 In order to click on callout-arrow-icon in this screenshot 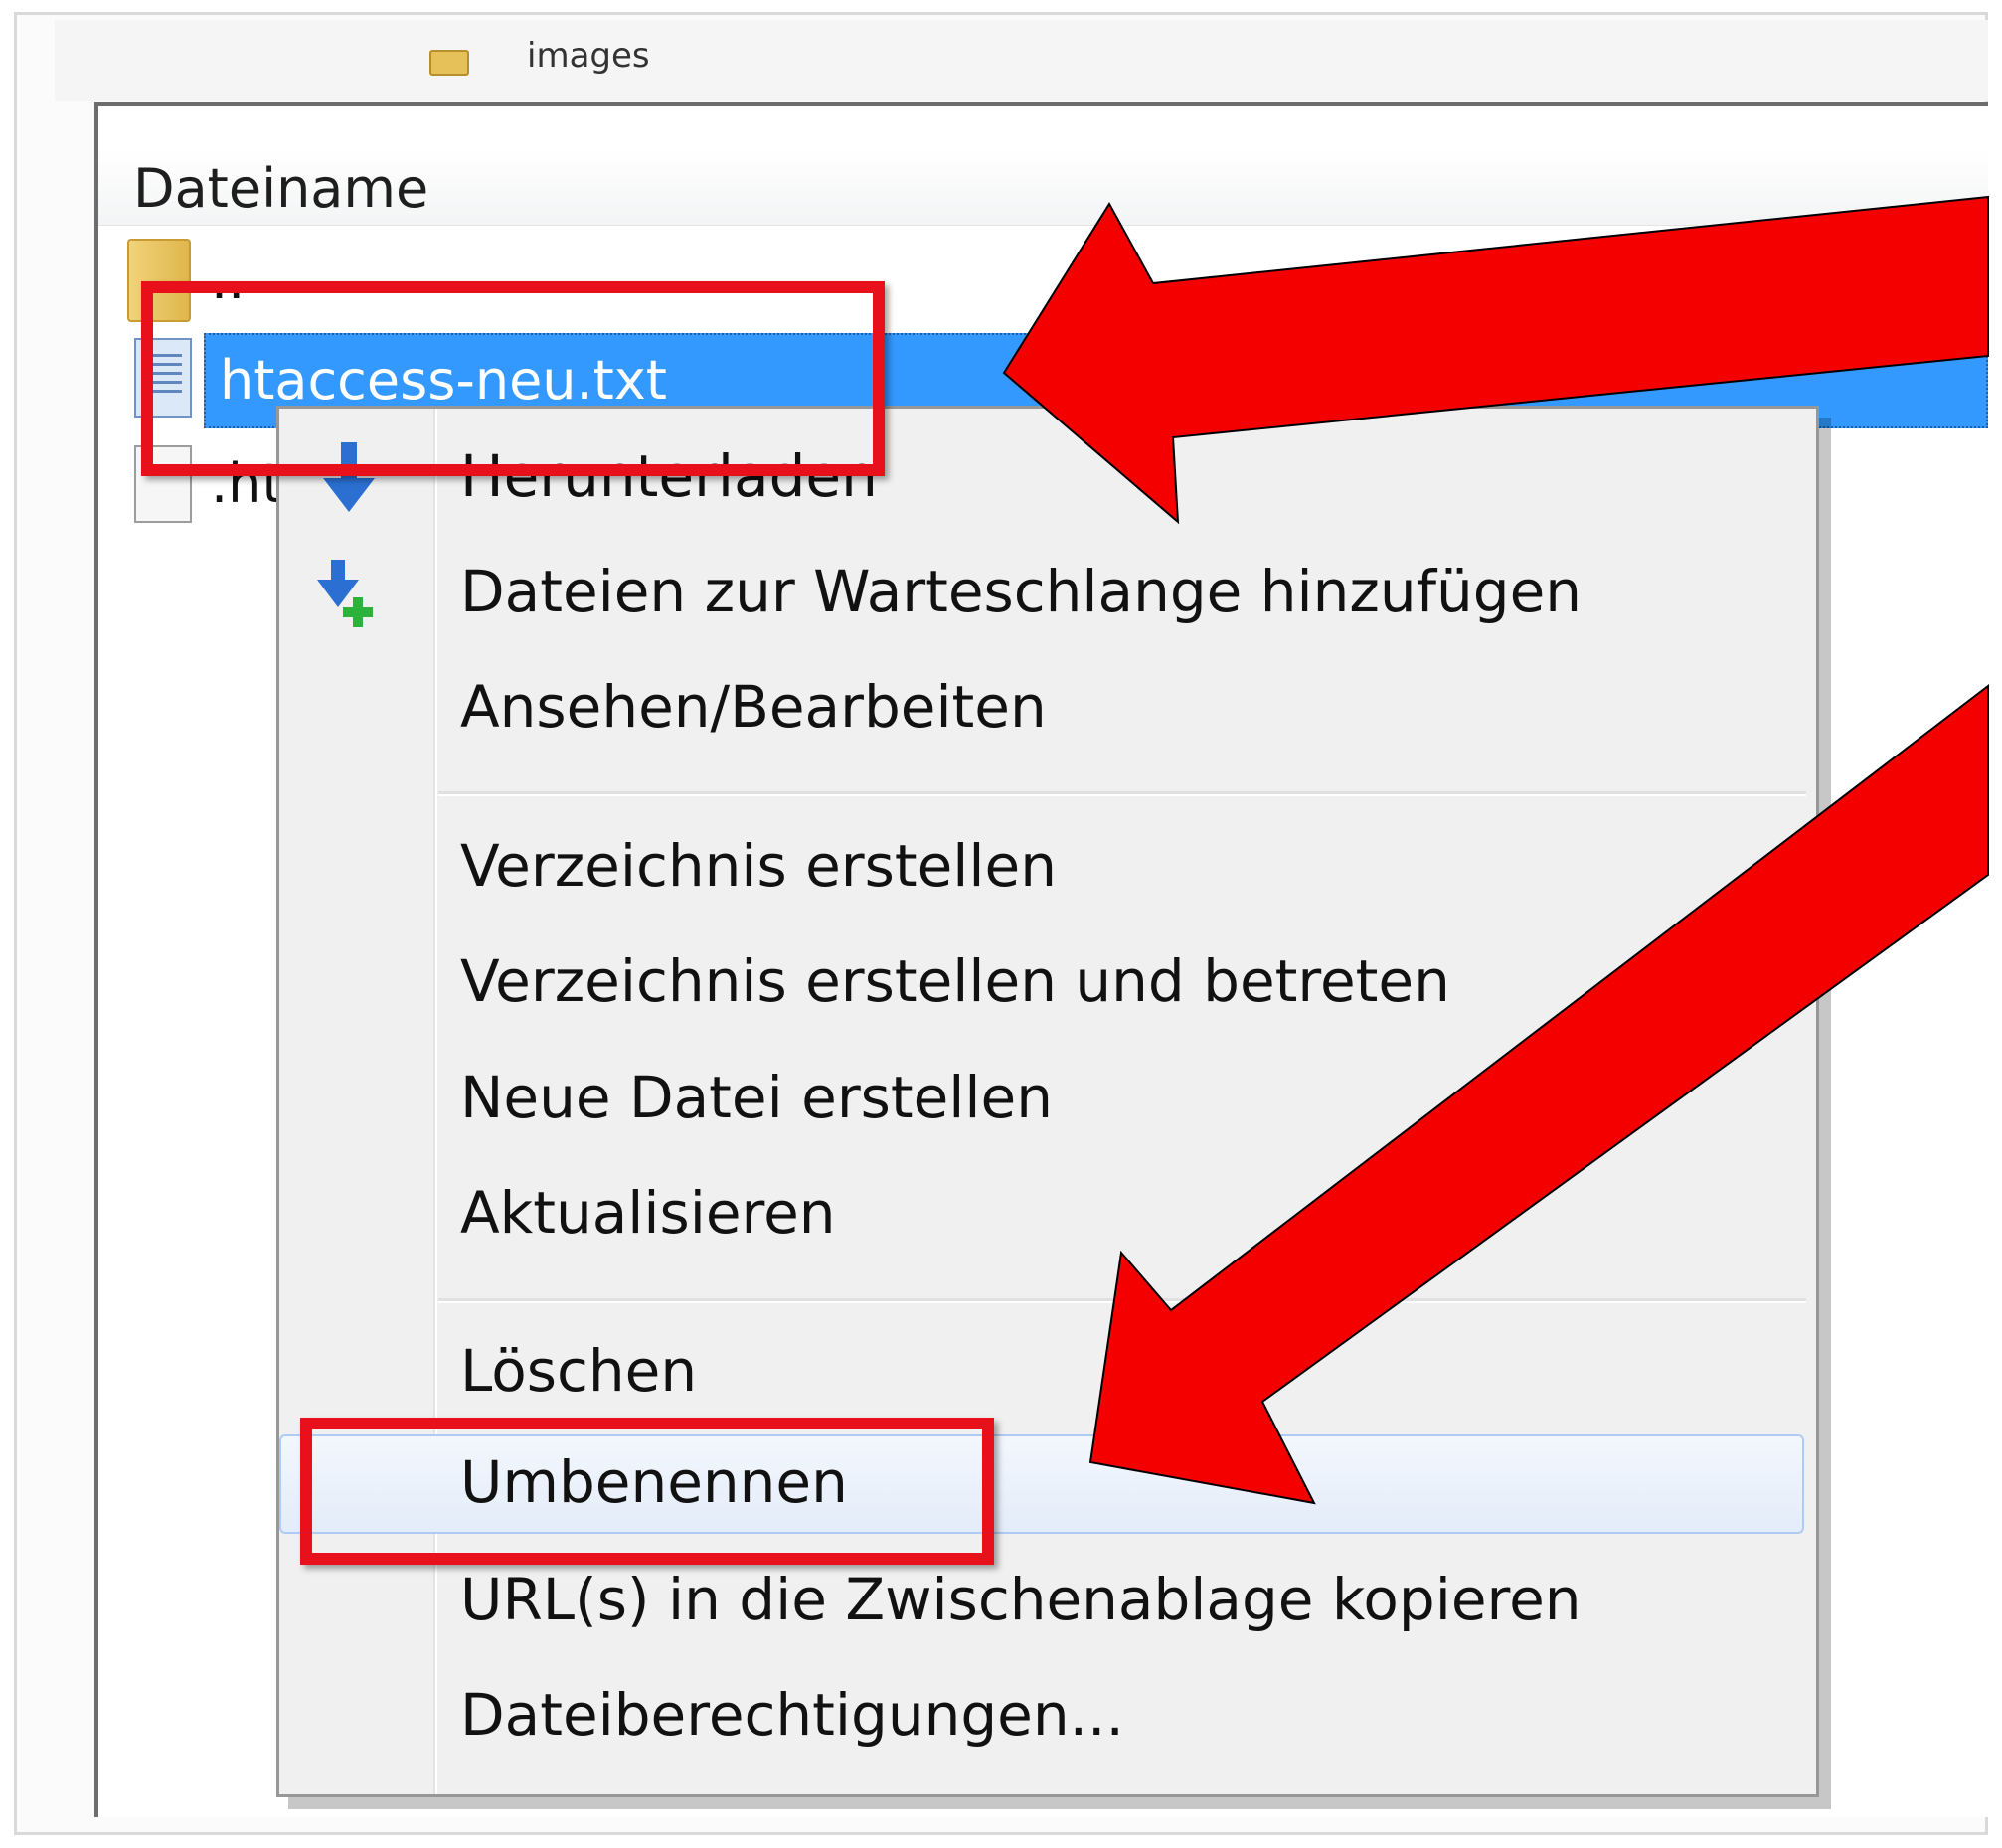, I will do `click(1495, 360)`.